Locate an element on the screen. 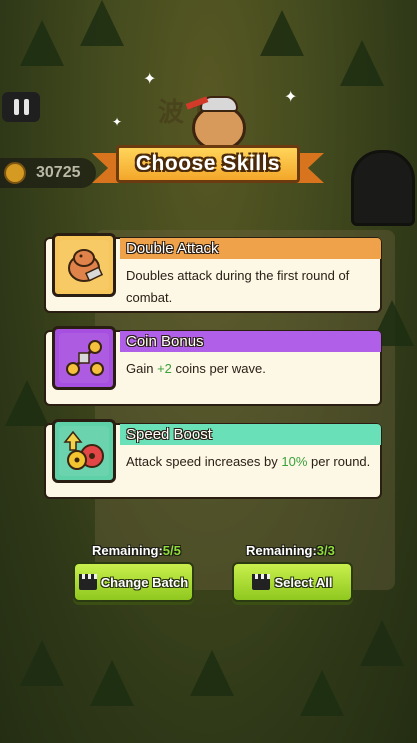 The width and height of the screenshot is (417, 743). skill-name: Coin Bonus is located at coordinates (165, 341).